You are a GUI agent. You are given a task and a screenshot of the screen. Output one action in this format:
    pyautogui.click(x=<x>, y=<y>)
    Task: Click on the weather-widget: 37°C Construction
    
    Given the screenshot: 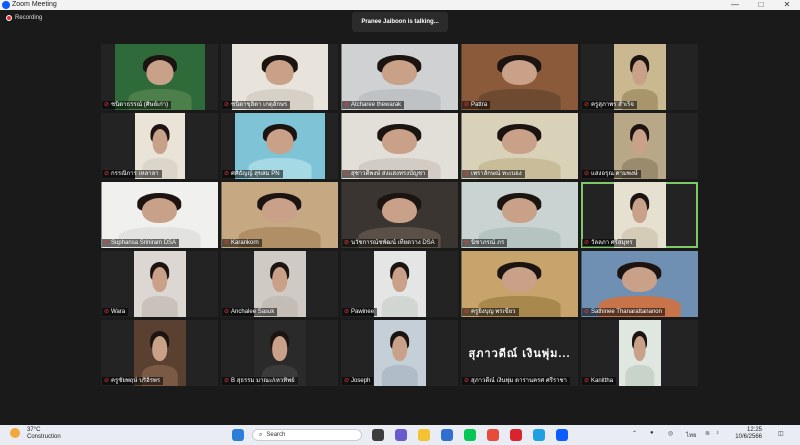 What is the action you would take?
    pyautogui.click(x=44, y=434)
    